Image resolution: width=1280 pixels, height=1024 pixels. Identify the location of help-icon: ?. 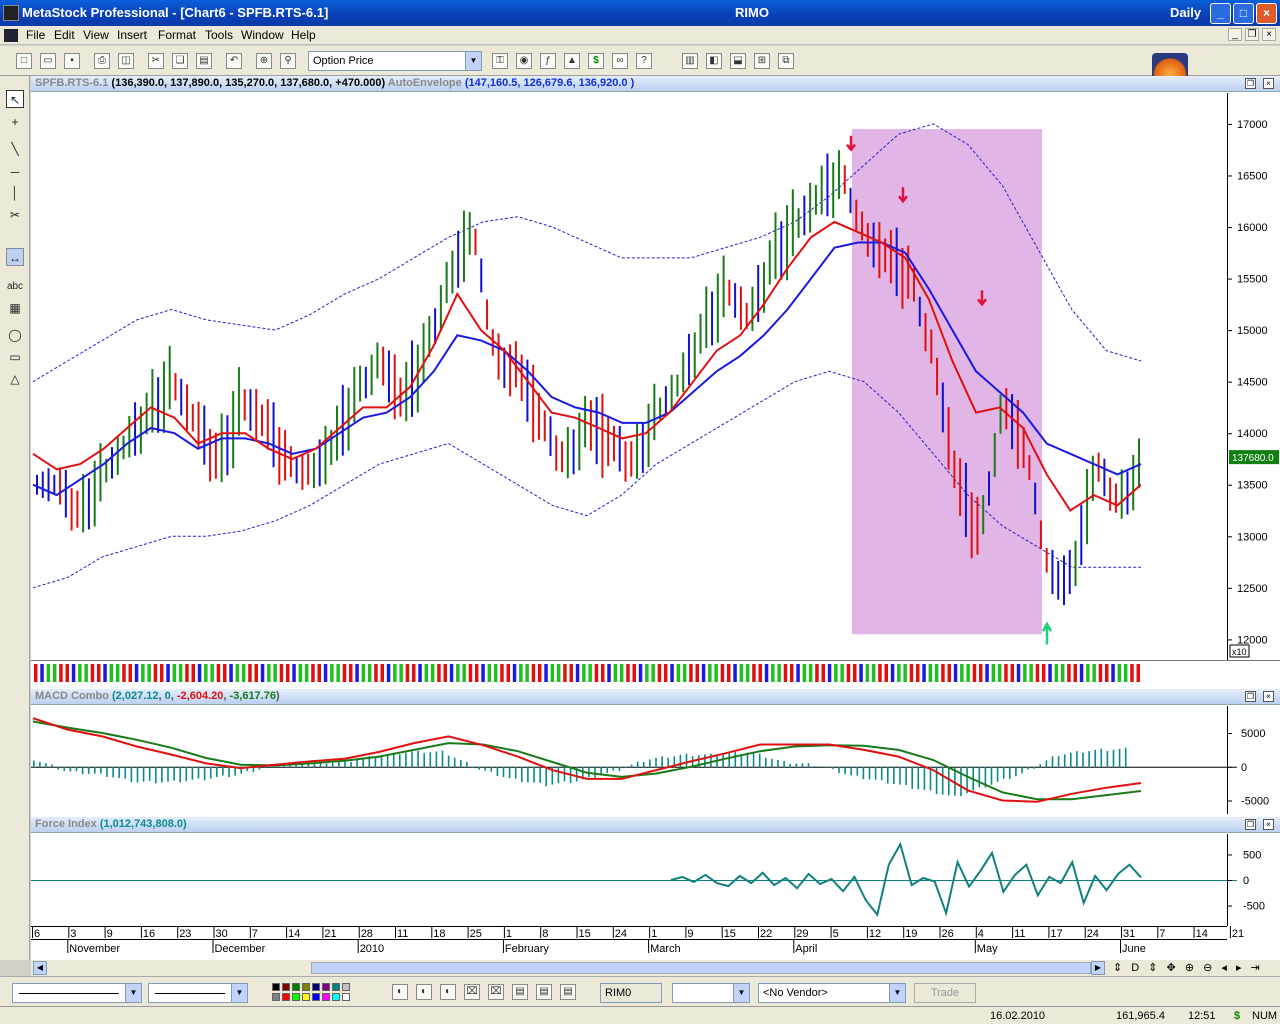
(644, 61).